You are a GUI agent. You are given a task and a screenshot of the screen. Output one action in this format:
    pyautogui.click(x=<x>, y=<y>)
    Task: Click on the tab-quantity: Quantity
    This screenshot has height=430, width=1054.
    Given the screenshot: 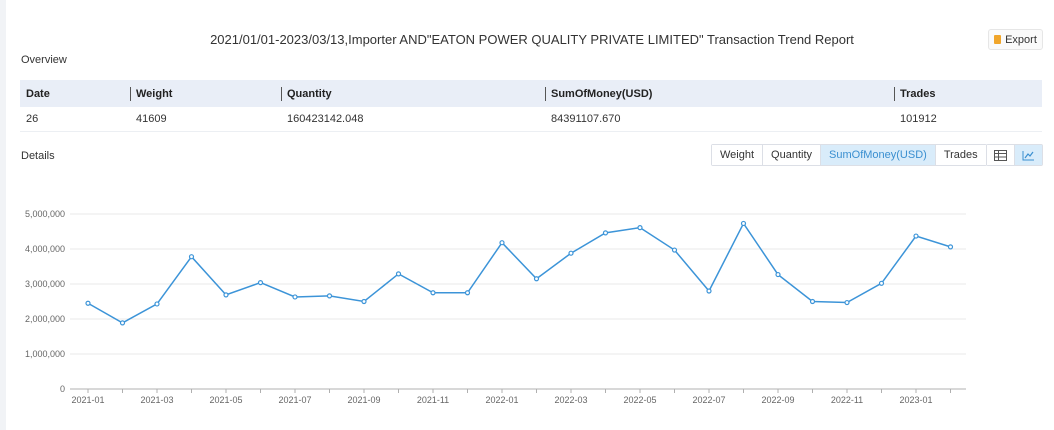 What is the action you would take?
    pyautogui.click(x=791, y=155)
    